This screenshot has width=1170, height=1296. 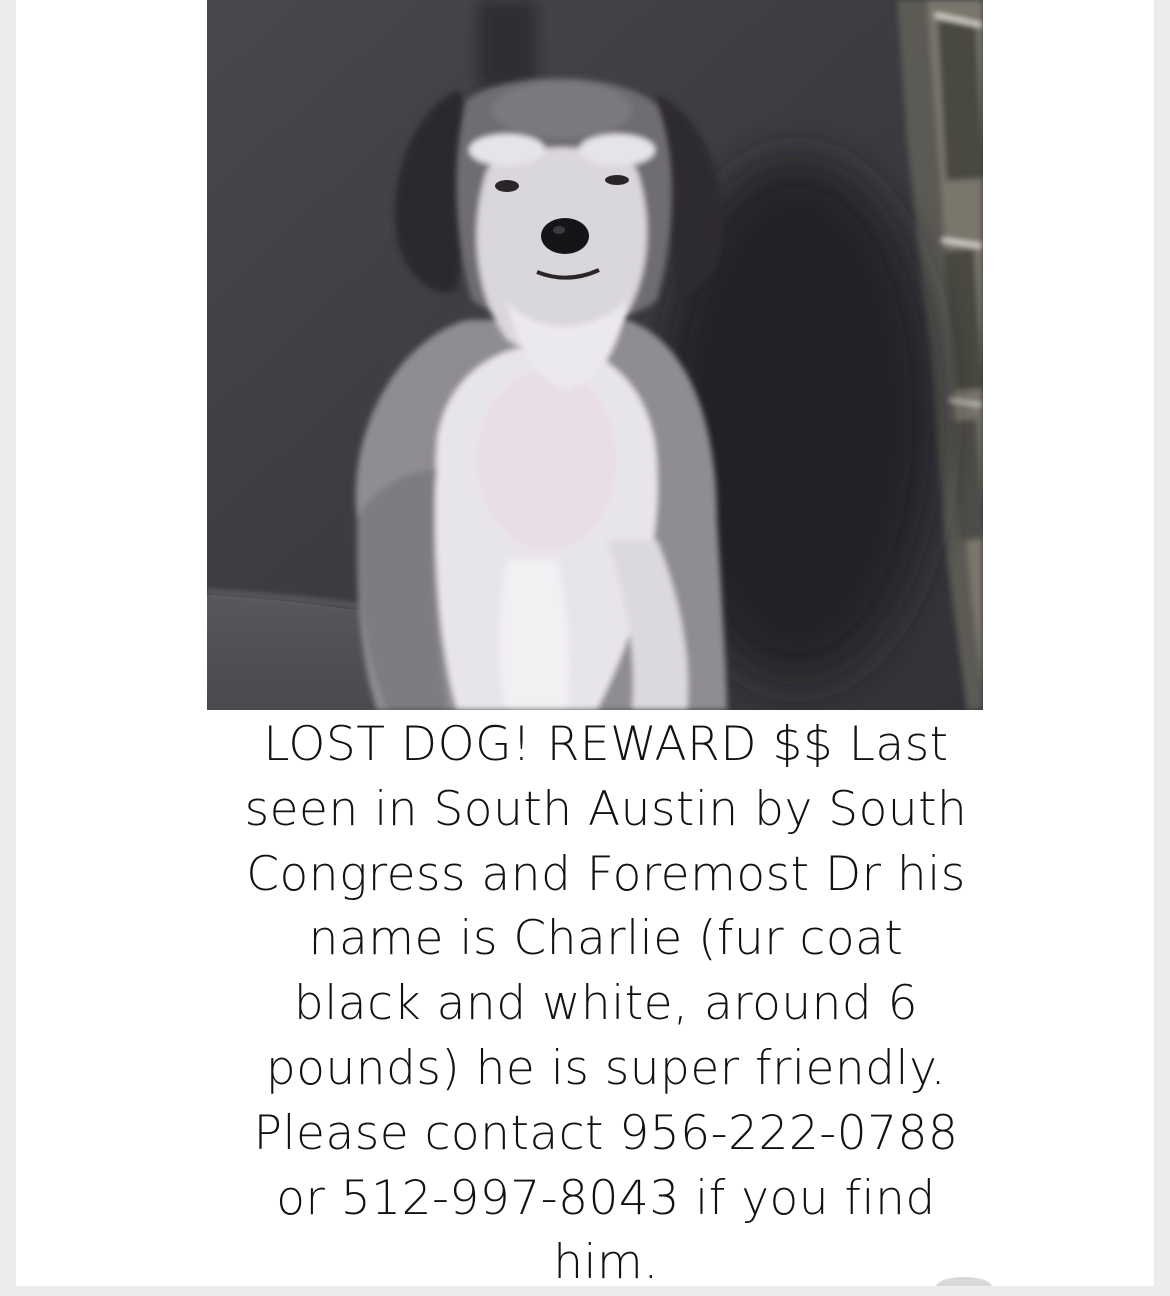 What do you see at coordinates (606, 809) in the screenshot?
I see `description-line: seen in South Austin by South` at bounding box center [606, 809].